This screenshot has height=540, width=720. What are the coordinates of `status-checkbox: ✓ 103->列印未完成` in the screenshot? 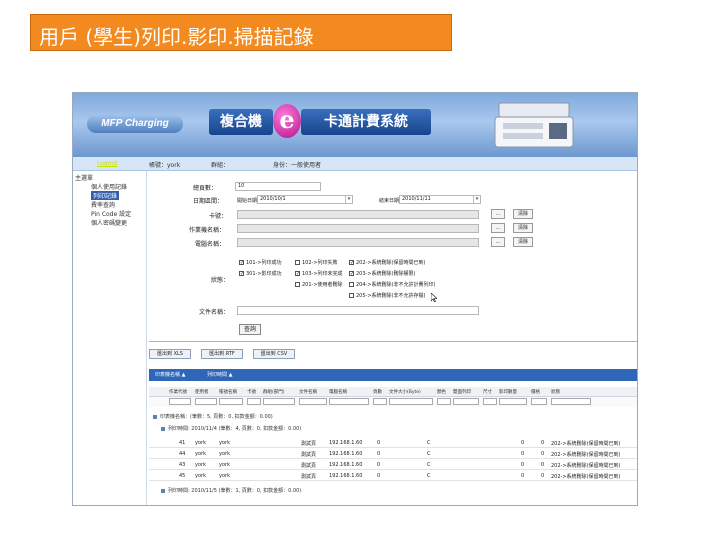 It's located at (319, 273).